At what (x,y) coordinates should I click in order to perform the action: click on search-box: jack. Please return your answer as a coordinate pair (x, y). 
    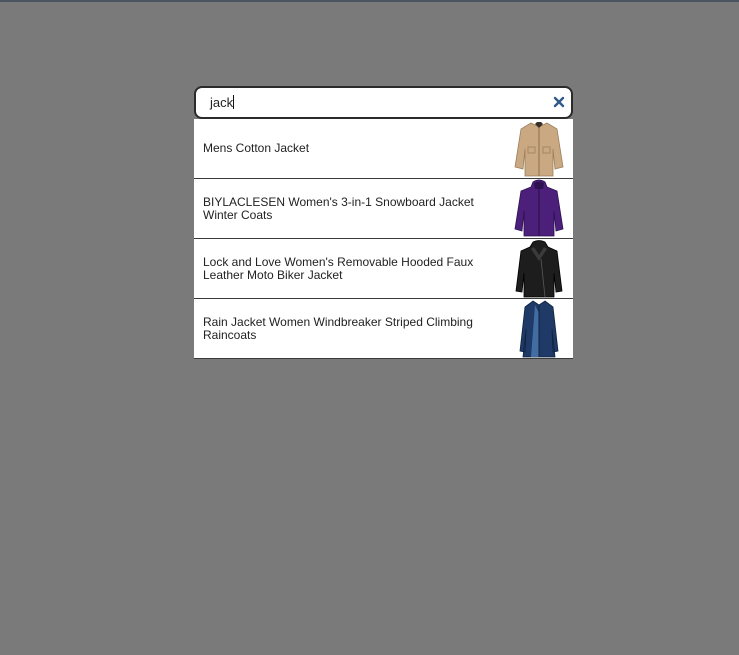
    Looking at the image, I should click on (383, 102).